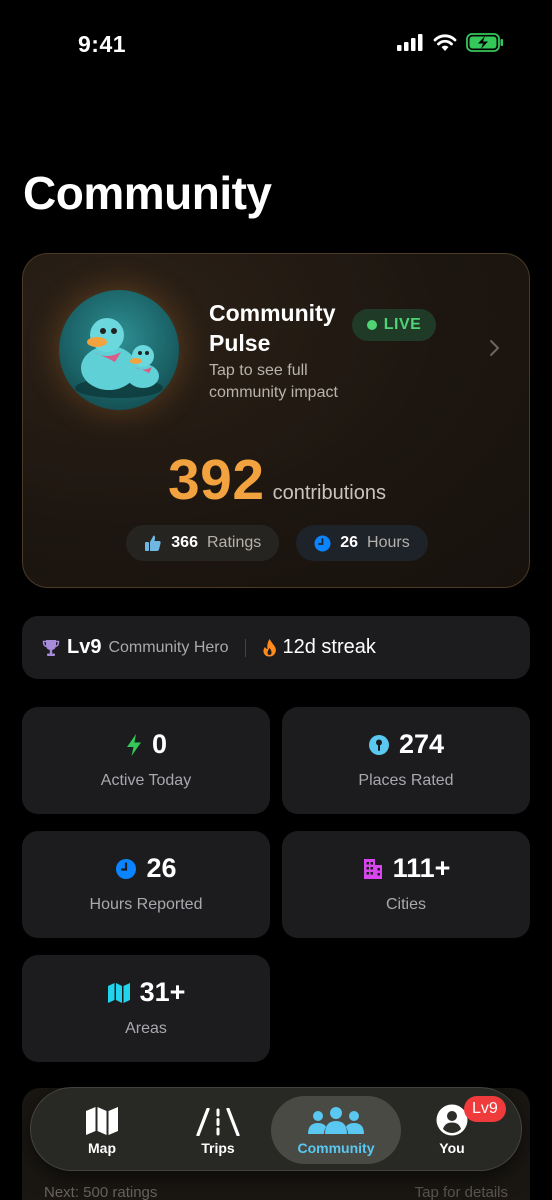 This screenshot has height=1200, width=552. What do you see at coordinates (452, 1148) in the screenshot?
I see `tab-label: You` at bounding box center [452, 1148].